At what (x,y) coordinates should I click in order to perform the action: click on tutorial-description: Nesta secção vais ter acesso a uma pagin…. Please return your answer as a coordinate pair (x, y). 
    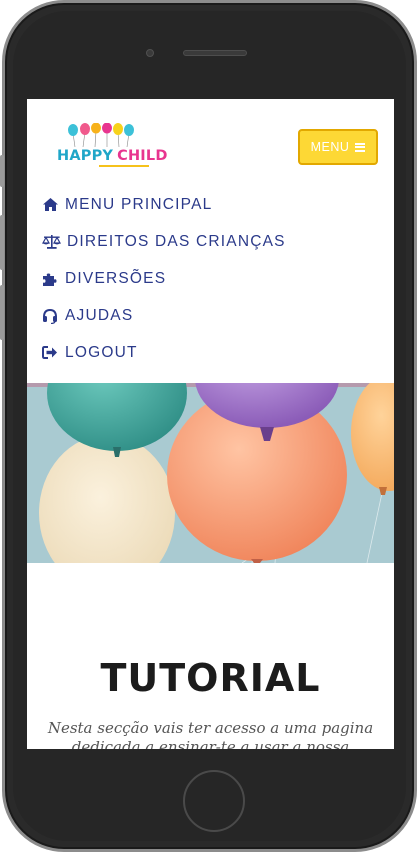
    Looking at the image, I should click on (210, 734).